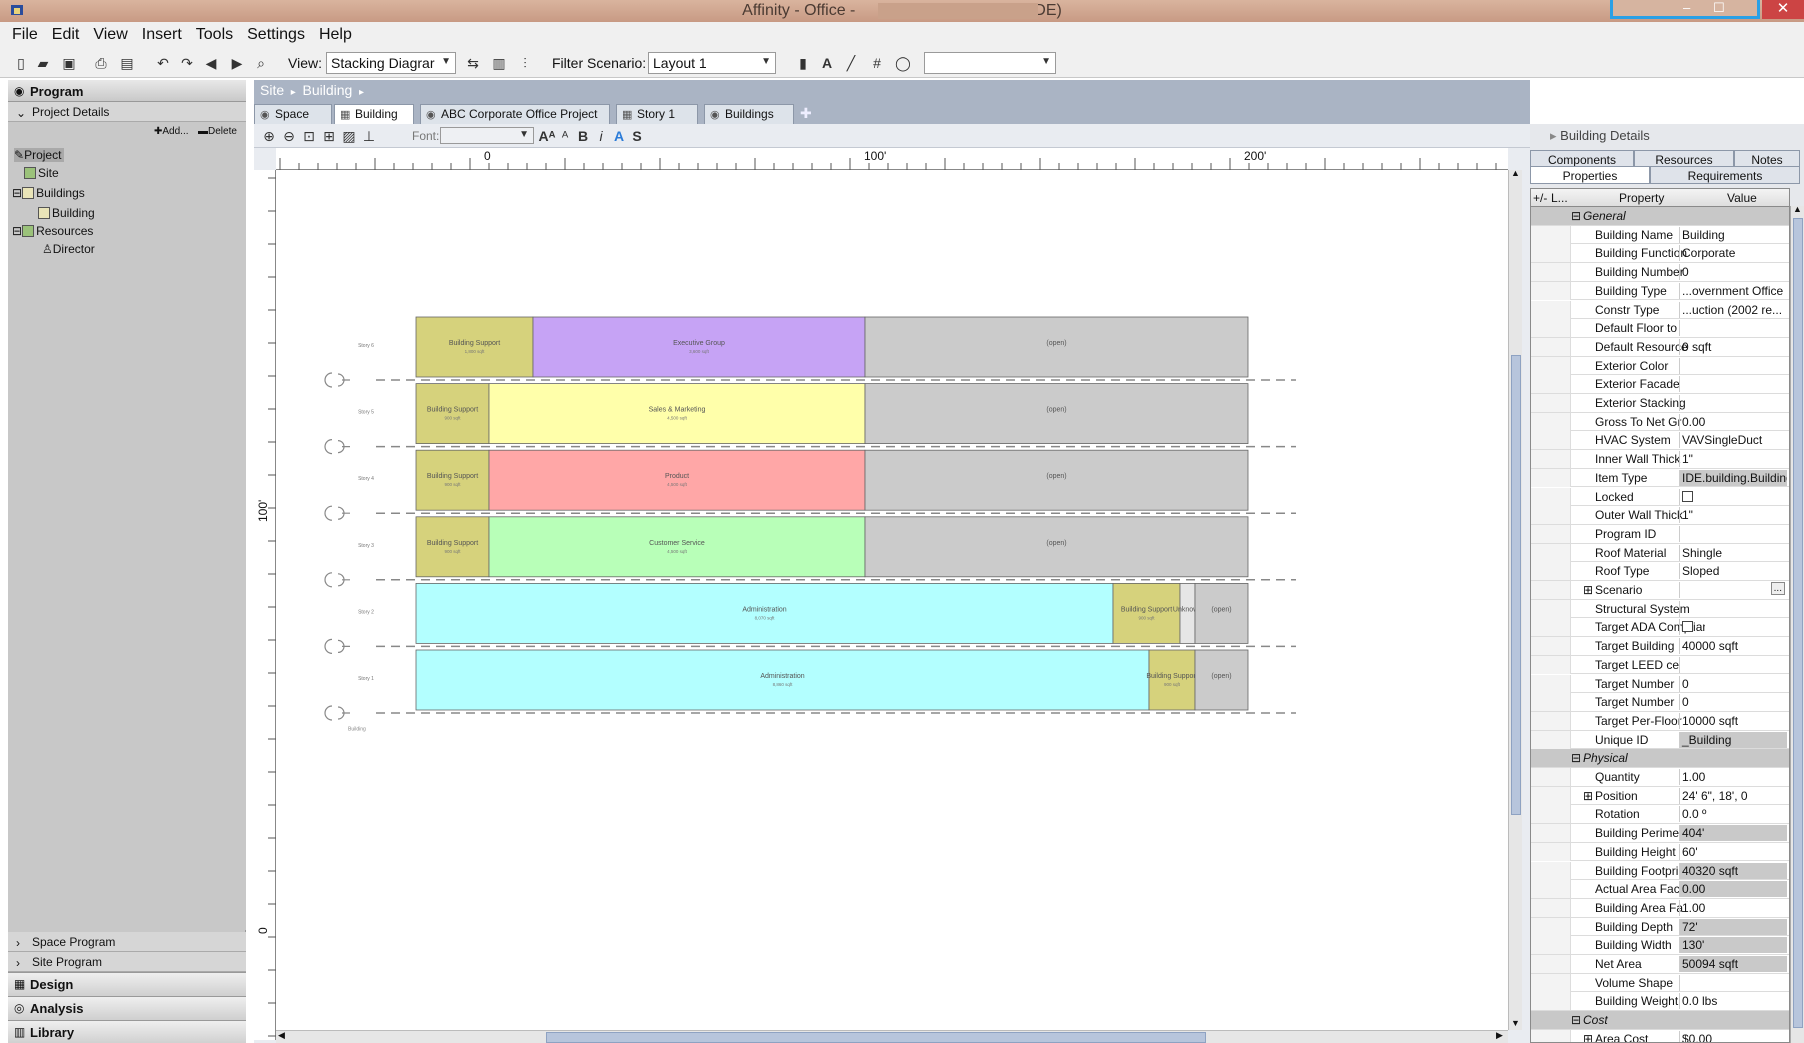  I want to click on tab-project: ◉ ABC Corporate Office Project, so click(515, 114).